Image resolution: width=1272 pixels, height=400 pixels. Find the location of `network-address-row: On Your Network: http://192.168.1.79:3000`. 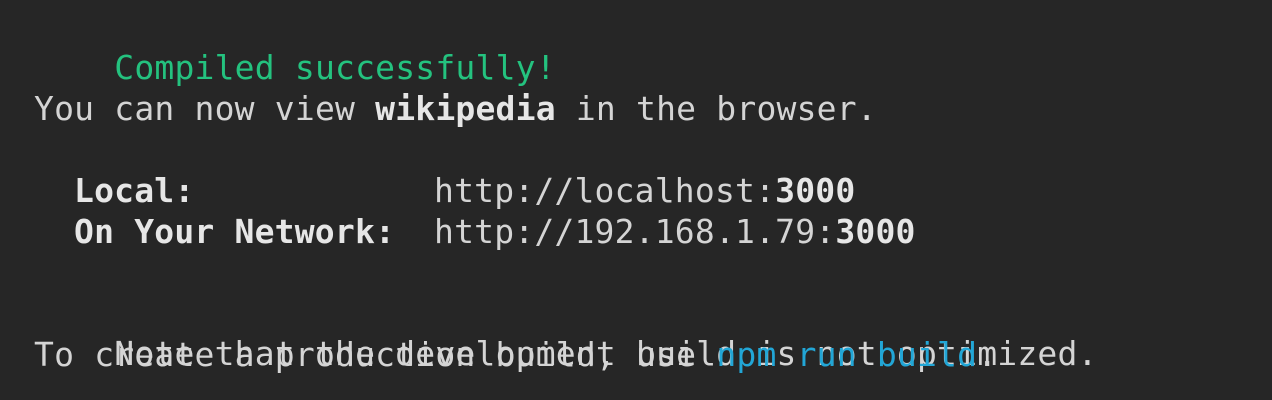

network-address-row: On Your Network: http://192.168.1.79:3000 is located at coordinates (495, 232).